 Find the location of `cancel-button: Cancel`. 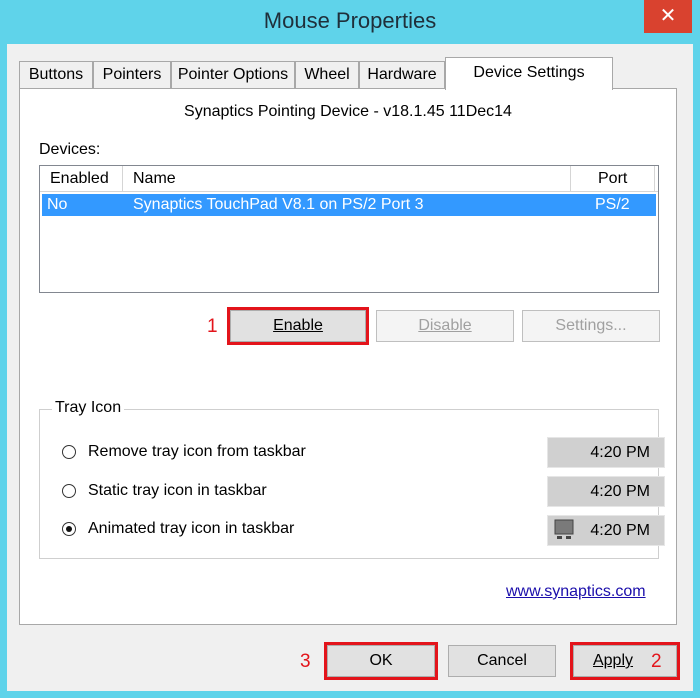

cancel-button: Cancel is located at coordinates (502, 661).